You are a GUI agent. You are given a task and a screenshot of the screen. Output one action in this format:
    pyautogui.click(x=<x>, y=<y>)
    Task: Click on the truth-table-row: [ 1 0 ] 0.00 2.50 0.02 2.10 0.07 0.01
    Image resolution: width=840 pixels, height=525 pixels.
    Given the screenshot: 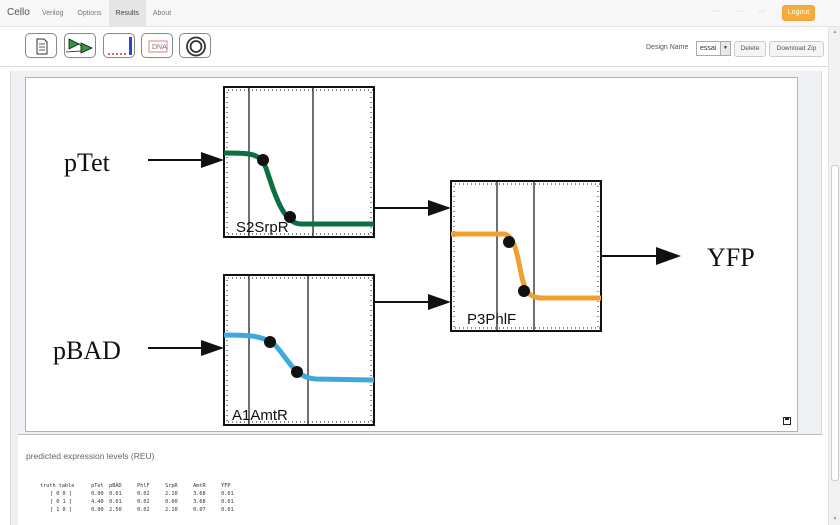 What is the action you would take?
    pyautogui.click(x=144, y=510)
    